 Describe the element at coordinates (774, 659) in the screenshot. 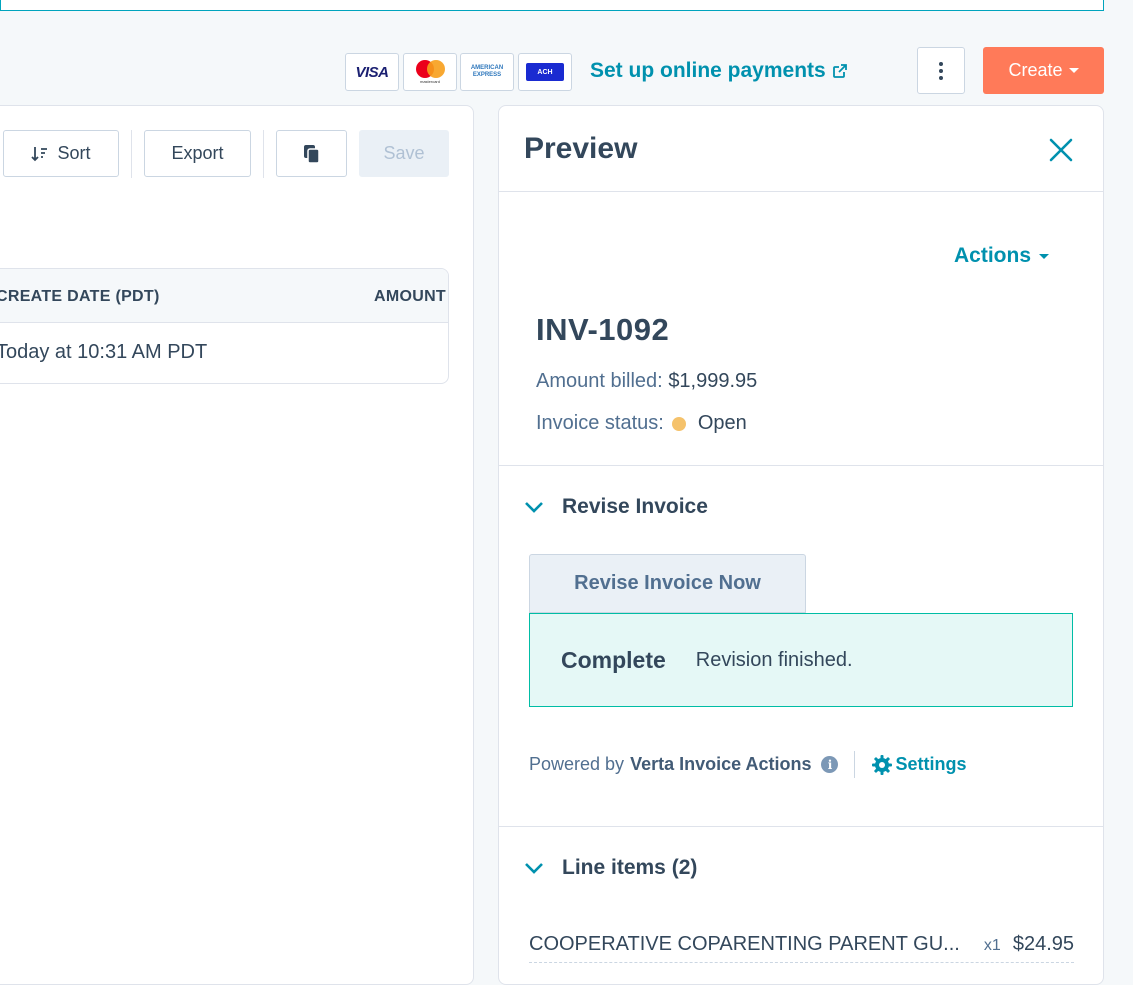

I see `result-message: Revision finished.` at that location.